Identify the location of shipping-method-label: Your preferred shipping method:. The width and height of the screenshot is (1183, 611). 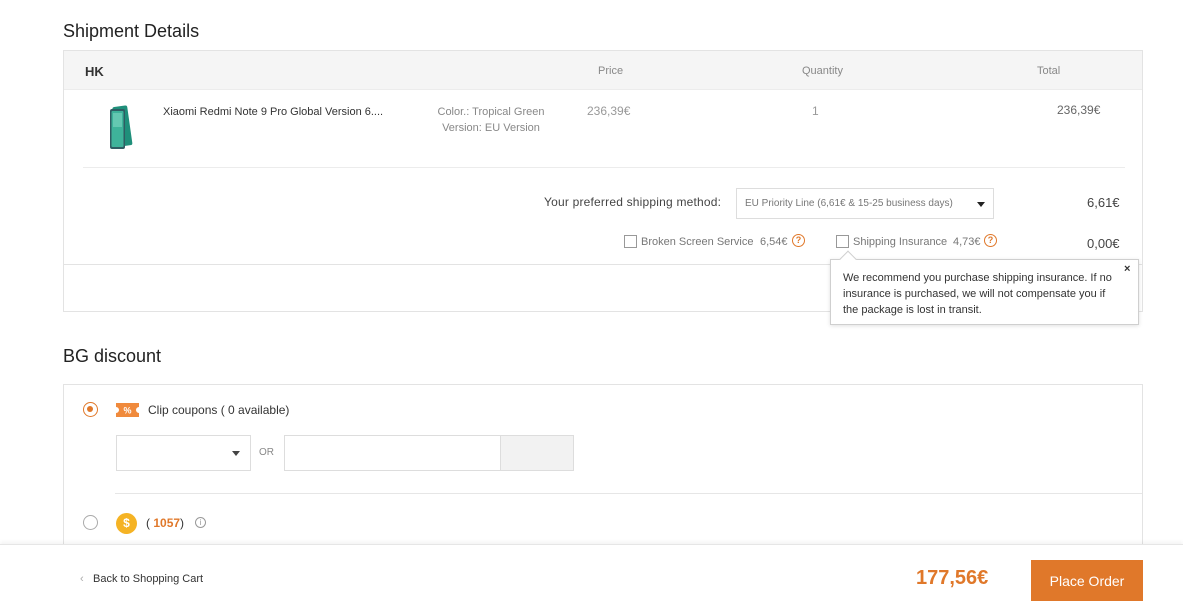
(633, 202).